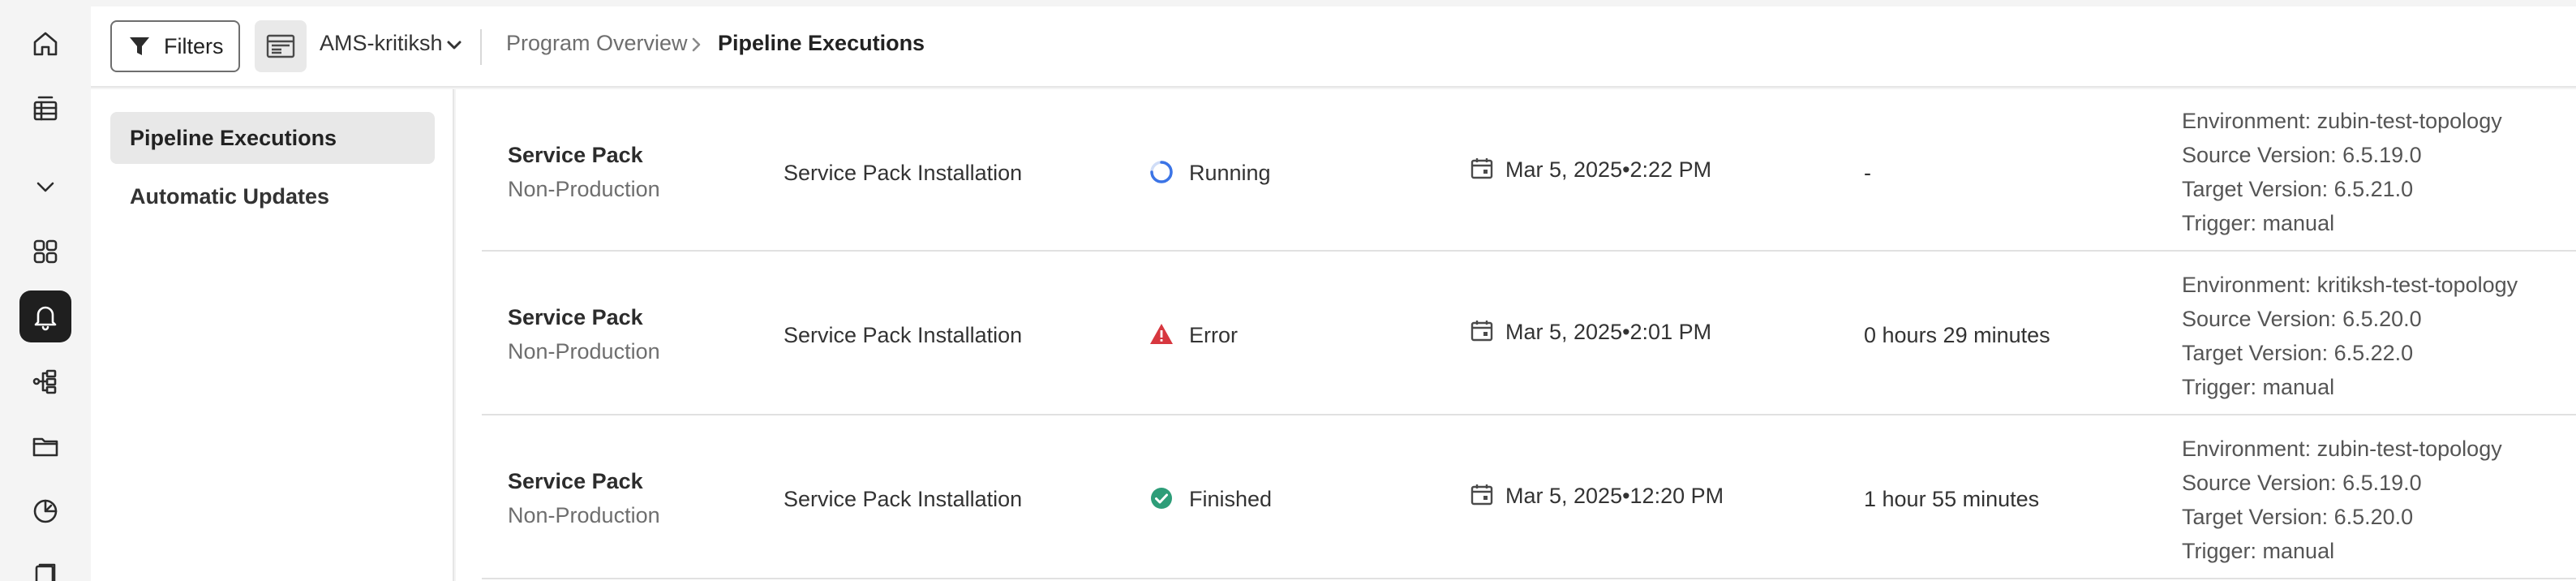 This screenshot has width=2576, height=581. I want to click on filters-button: Filters, so click(175, 46).